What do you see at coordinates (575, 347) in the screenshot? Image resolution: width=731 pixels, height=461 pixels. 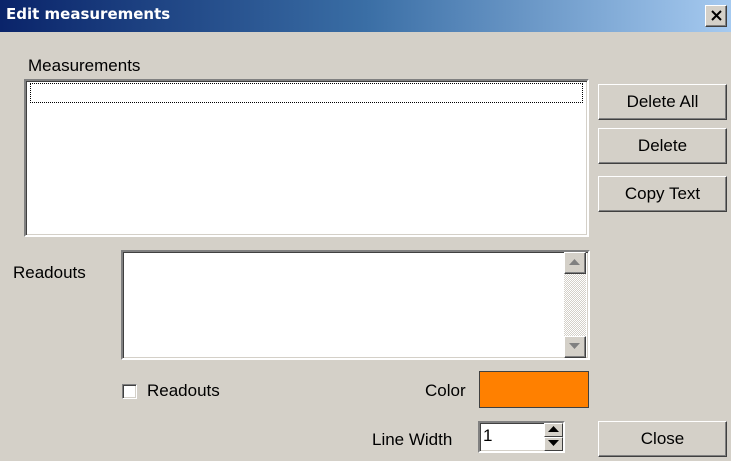 I see `scroll-down-icon` at bounding box center [575, 347].